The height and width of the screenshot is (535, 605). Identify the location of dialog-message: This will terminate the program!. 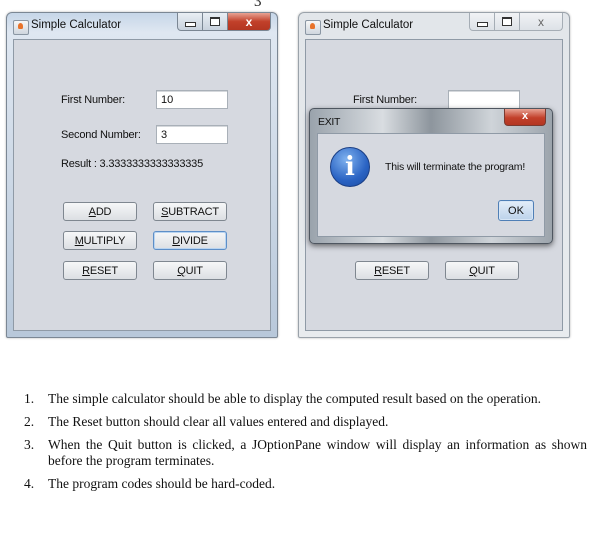
(455, 167).